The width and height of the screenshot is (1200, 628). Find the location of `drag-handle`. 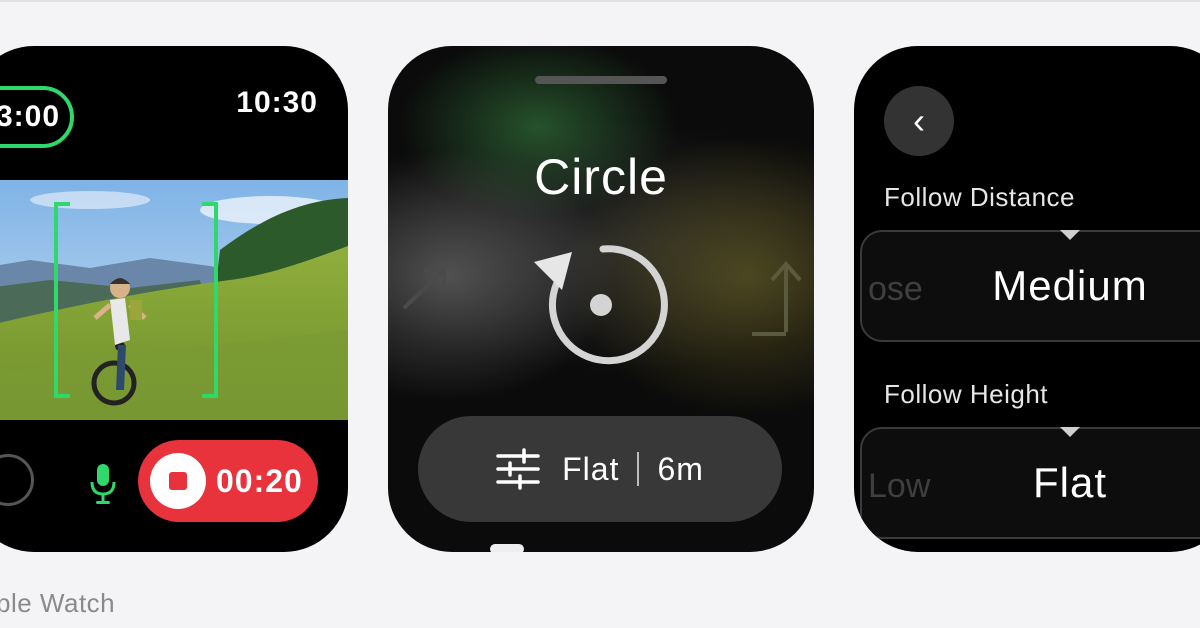

drag-handle is located at coordinates (601, 80).